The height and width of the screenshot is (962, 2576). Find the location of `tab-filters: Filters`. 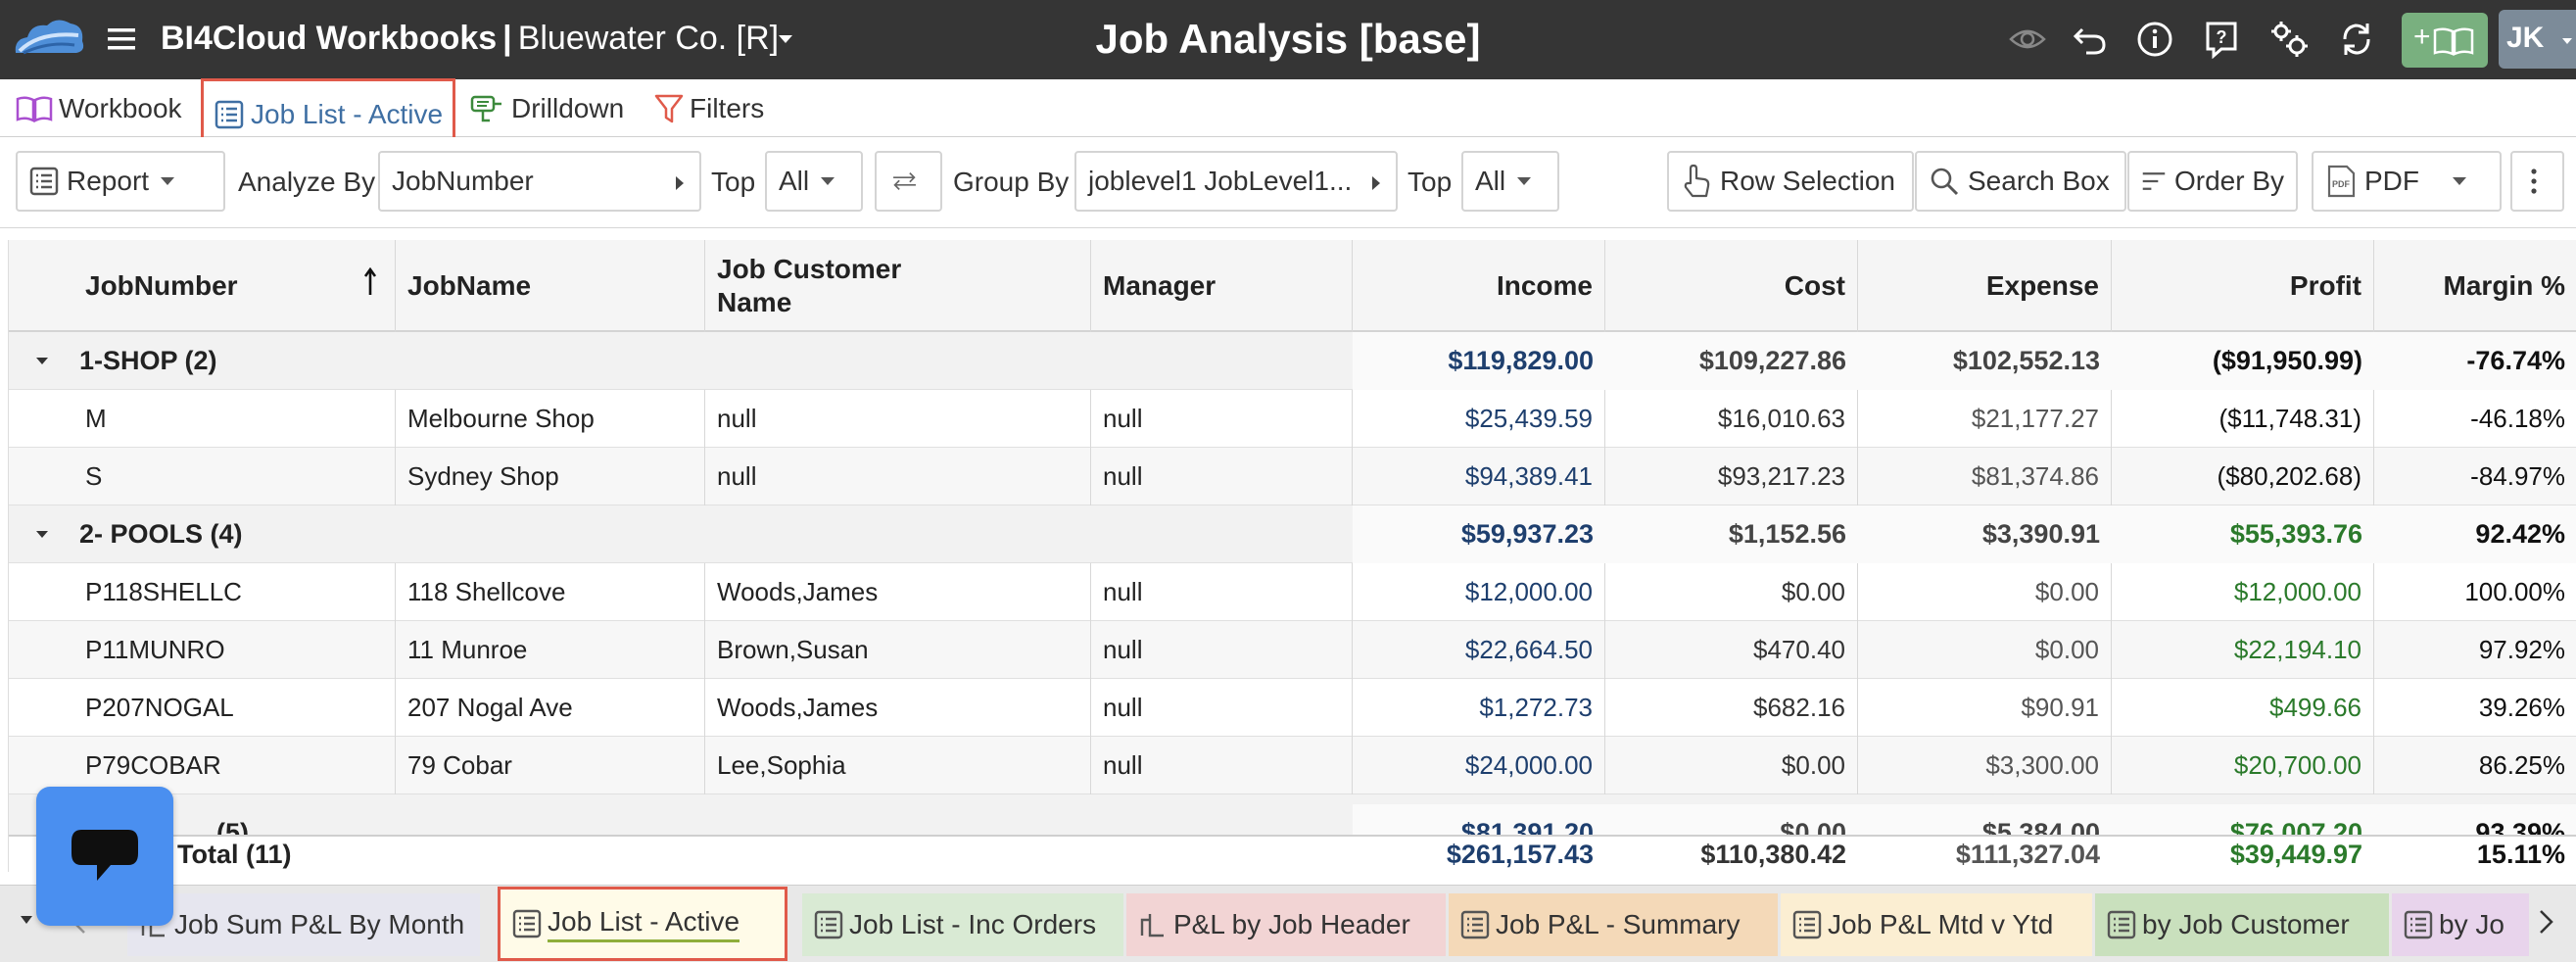

tab-filters: Filters is located at coordinates (709, 108).